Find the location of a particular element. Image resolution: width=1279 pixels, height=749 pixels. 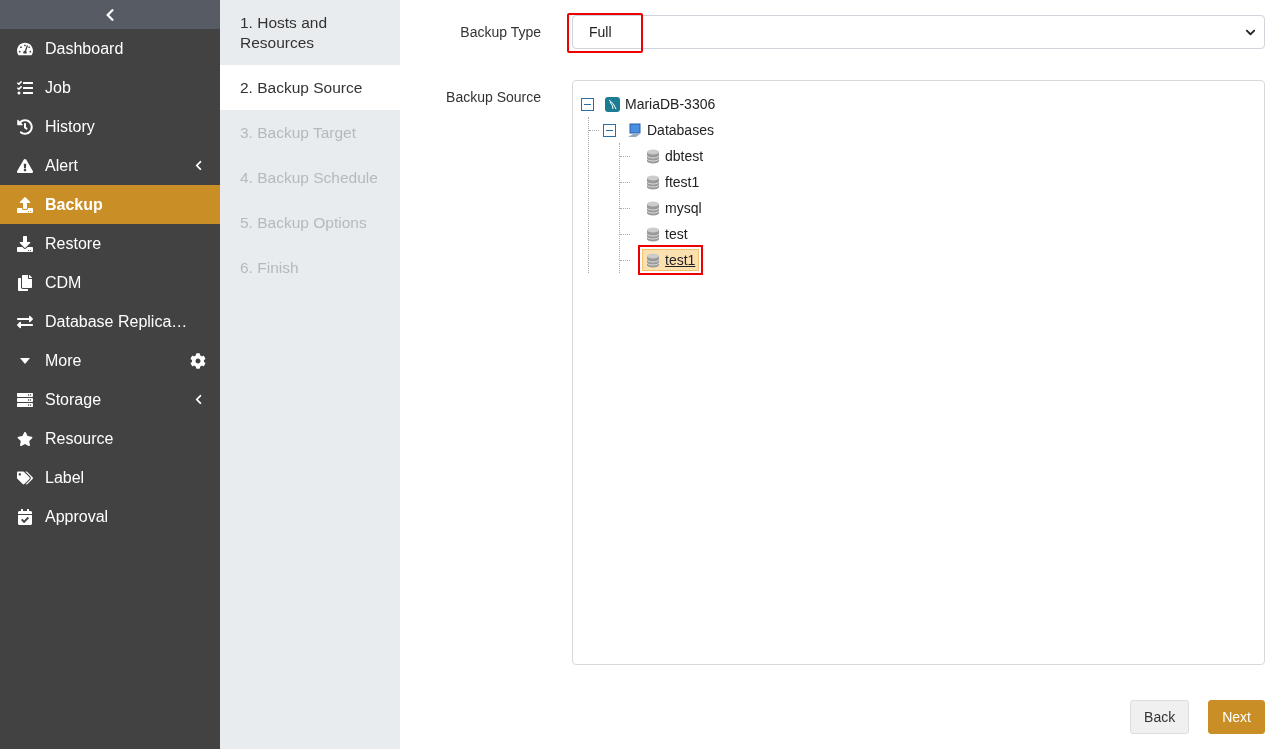

upload-icon is located at coordinates (24, 204).